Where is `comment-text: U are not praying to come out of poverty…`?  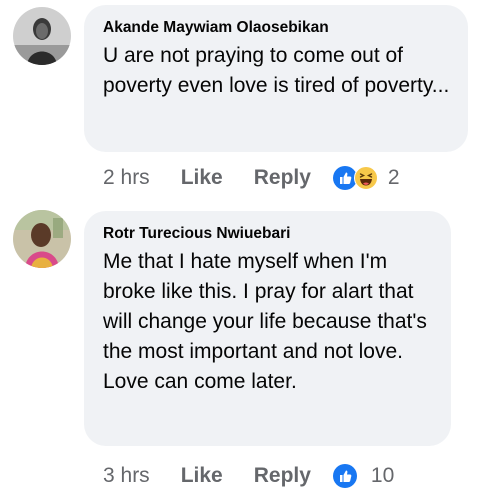 comment-text: U are not praying to come out of poverty… is located at coordinates (276, 70).